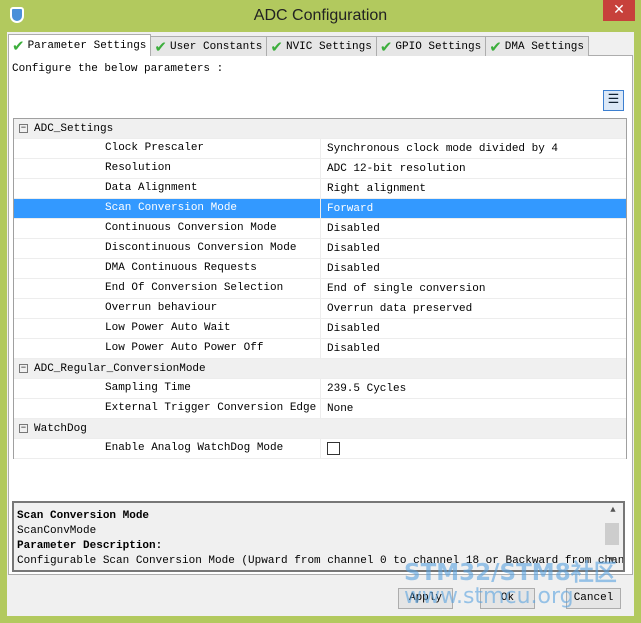 This screenshot has width=641, height=623. I want to click on list-view-button: ☰, so click(613, 100).